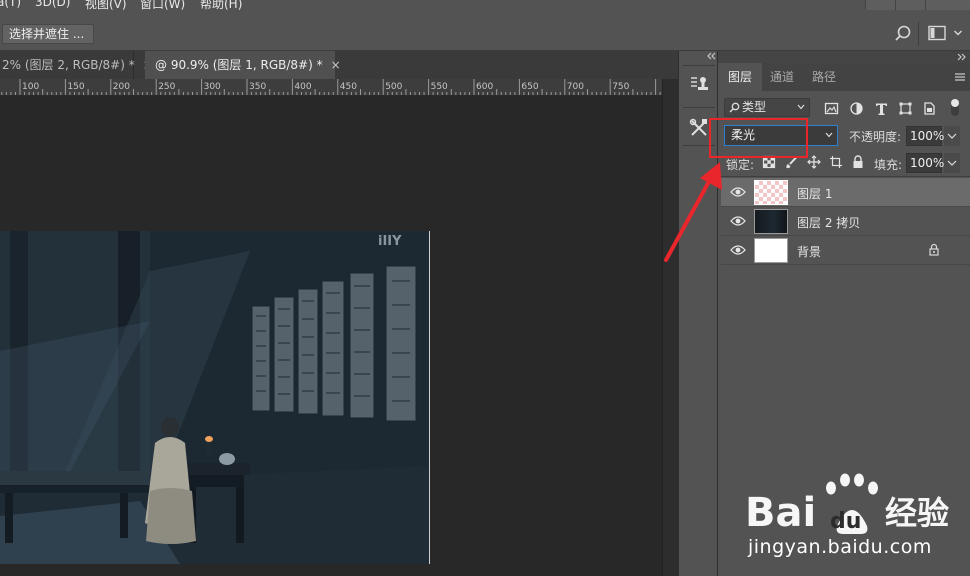  Describe the element at coordinates (905, 108) in the screenshot. I see `shape-filter-icon` at that location.